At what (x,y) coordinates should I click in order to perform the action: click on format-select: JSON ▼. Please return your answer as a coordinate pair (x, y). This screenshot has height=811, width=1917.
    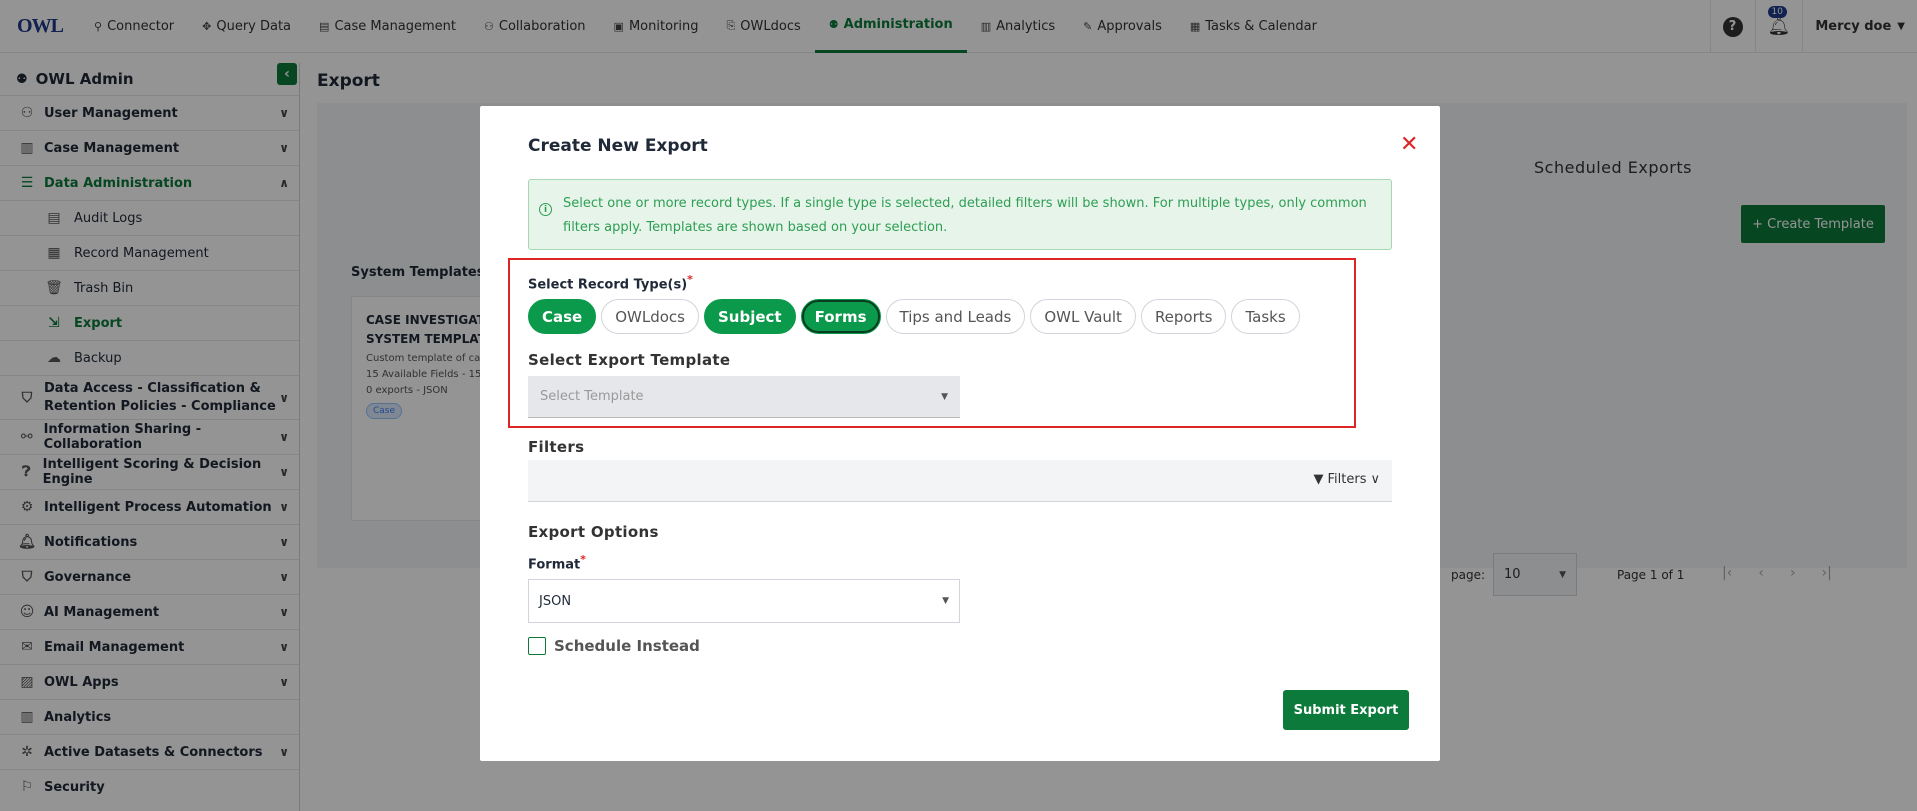
    Looking at the image, I should click on (744, 601).